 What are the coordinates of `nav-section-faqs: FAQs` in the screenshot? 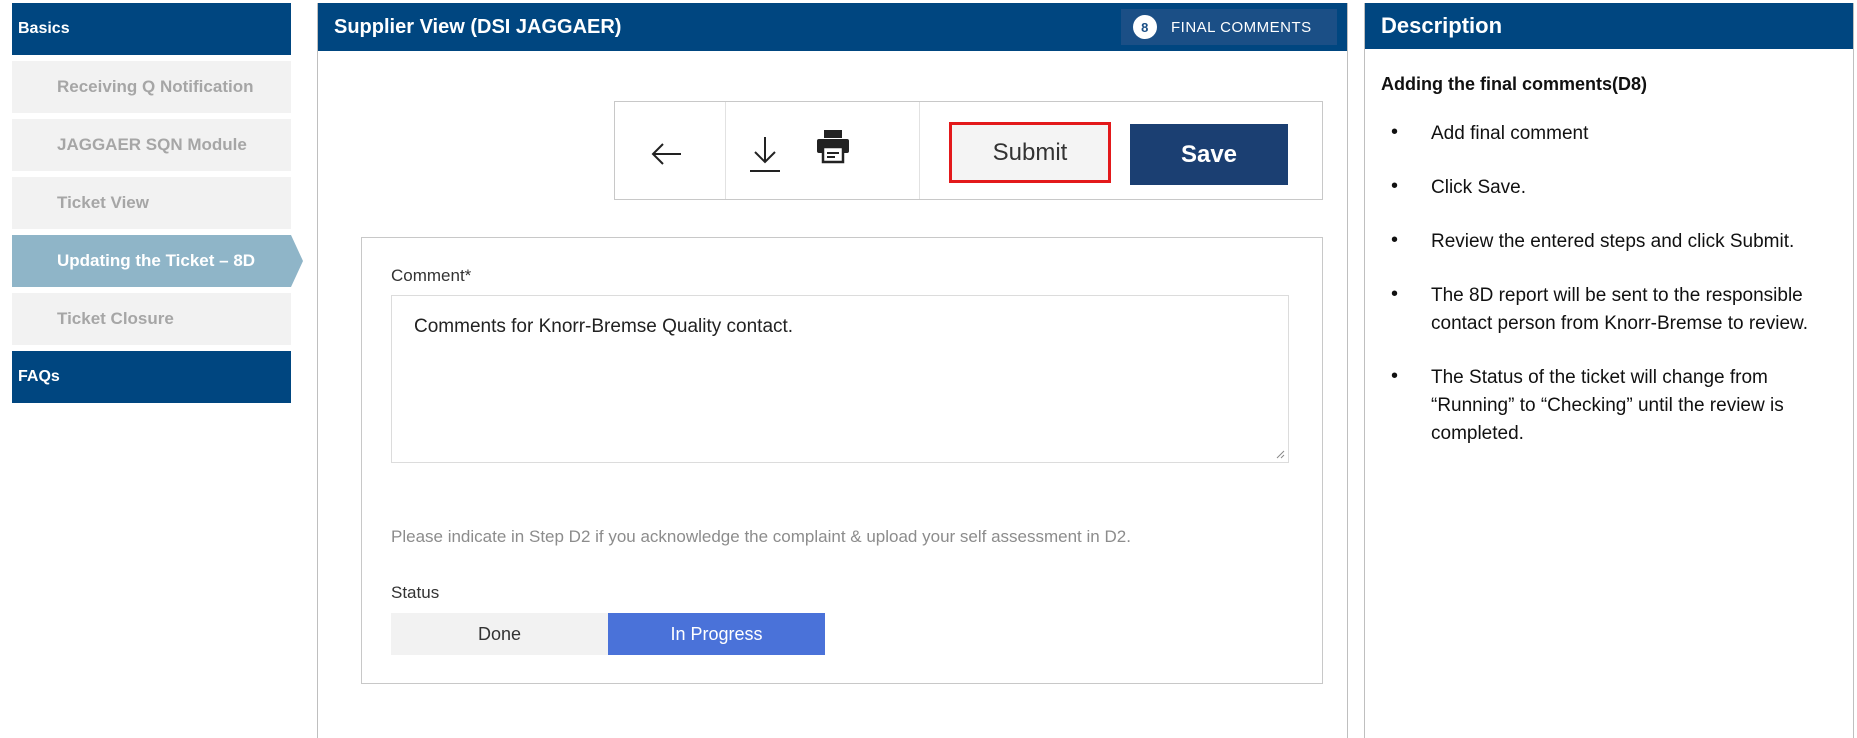 It's located at (151, 377).